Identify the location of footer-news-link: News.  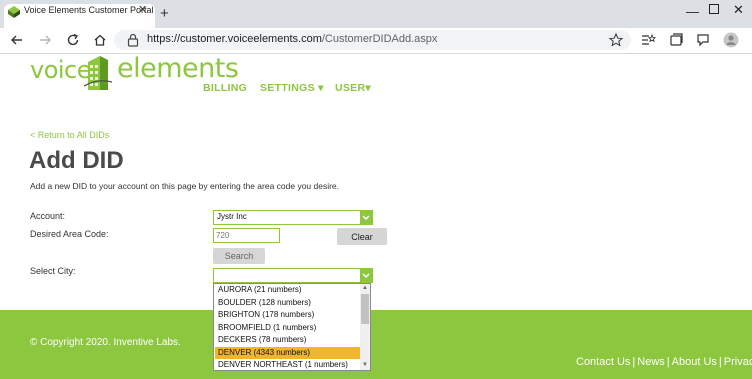
(651, 362).